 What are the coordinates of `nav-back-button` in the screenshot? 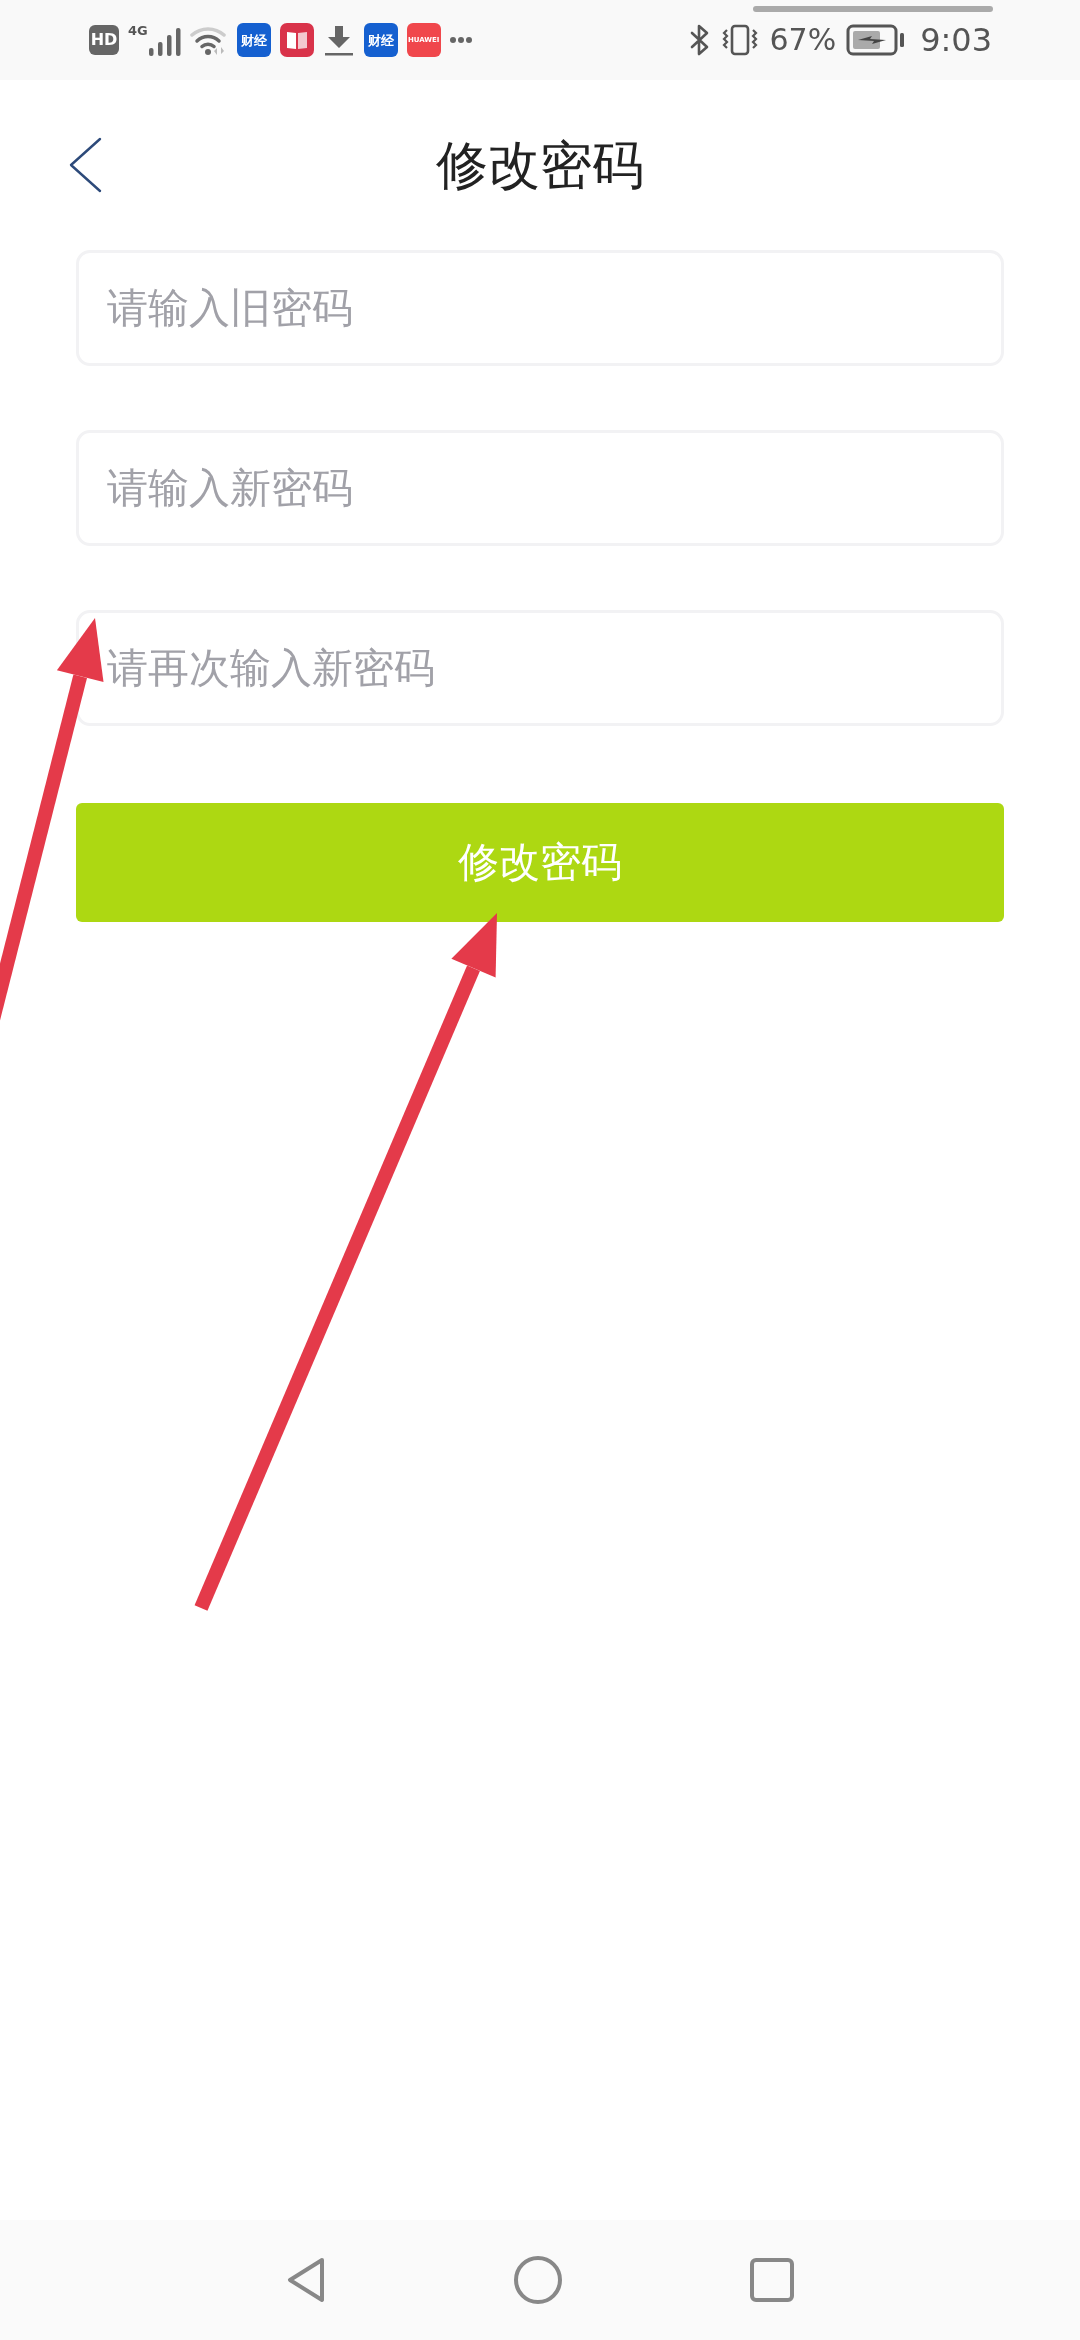 It's located at (306, 2280).